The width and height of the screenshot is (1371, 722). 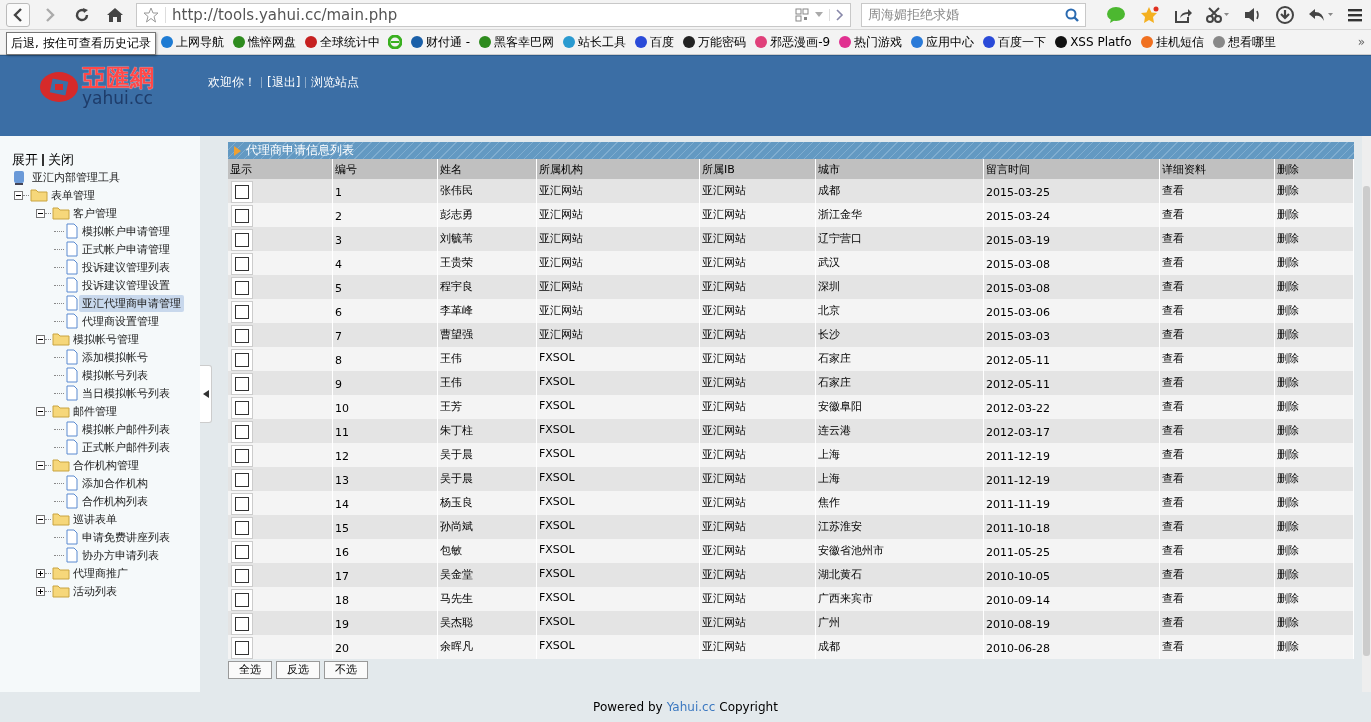 I want to click on speaker-icon, so click(x=1253, y=14).